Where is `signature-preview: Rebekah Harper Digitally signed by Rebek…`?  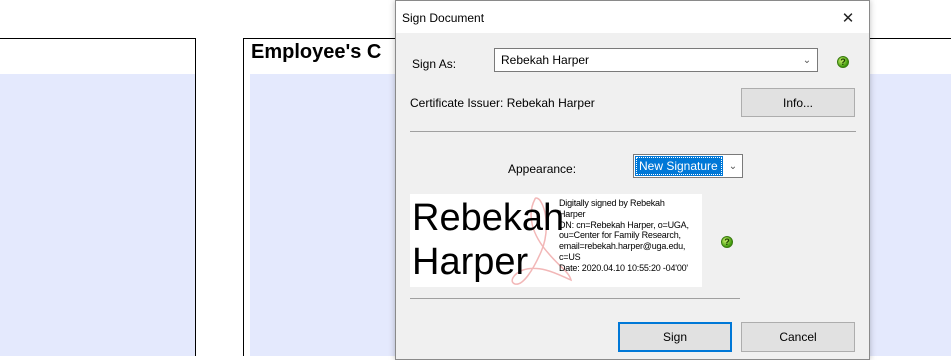
signature-preview: Rebekah Harper Digitally signed by Rebek… is located at coordinates (556, 240).